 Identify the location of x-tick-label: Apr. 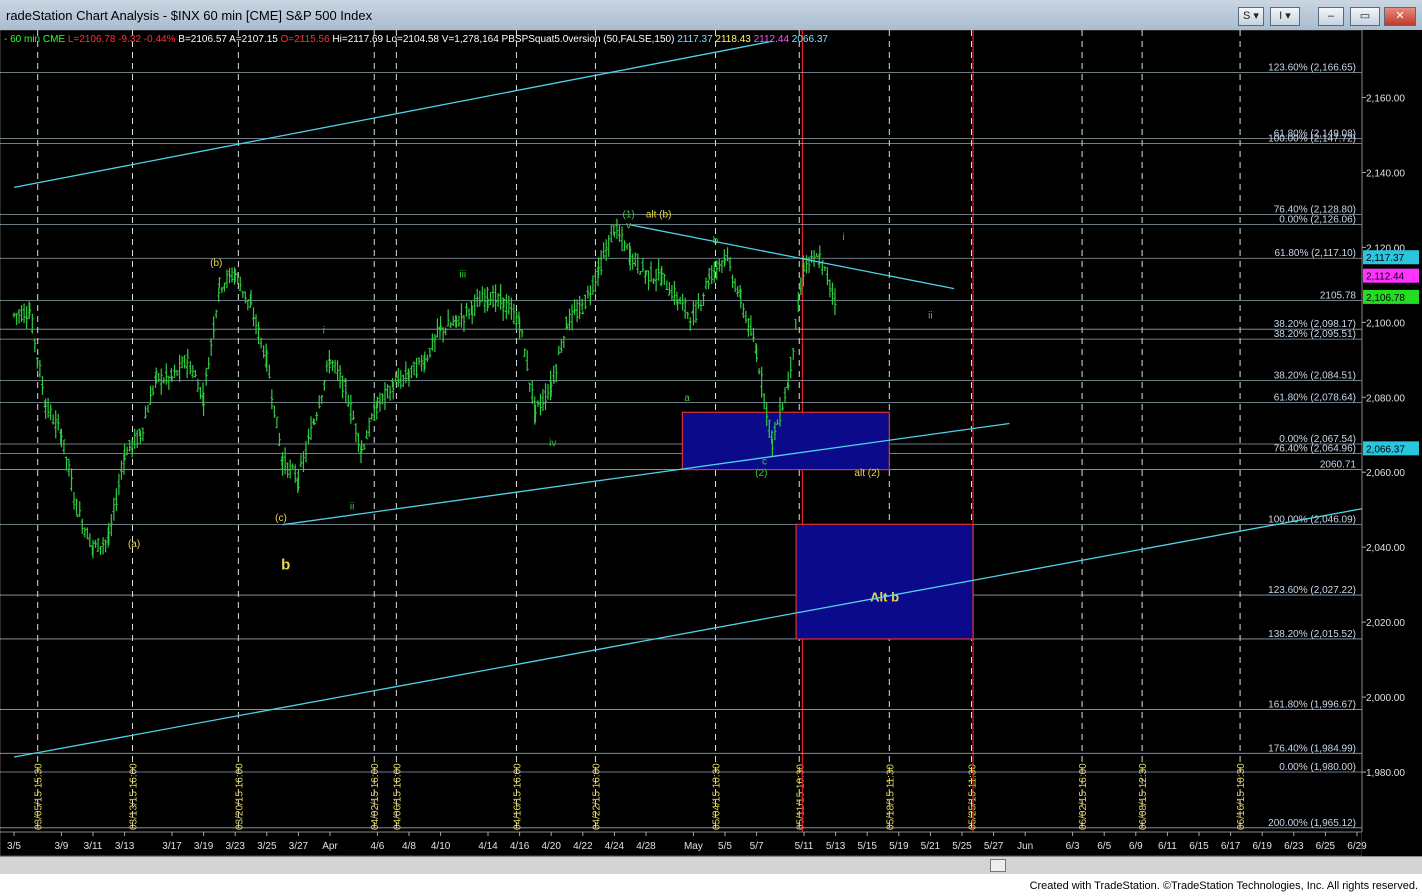
(330, 846).